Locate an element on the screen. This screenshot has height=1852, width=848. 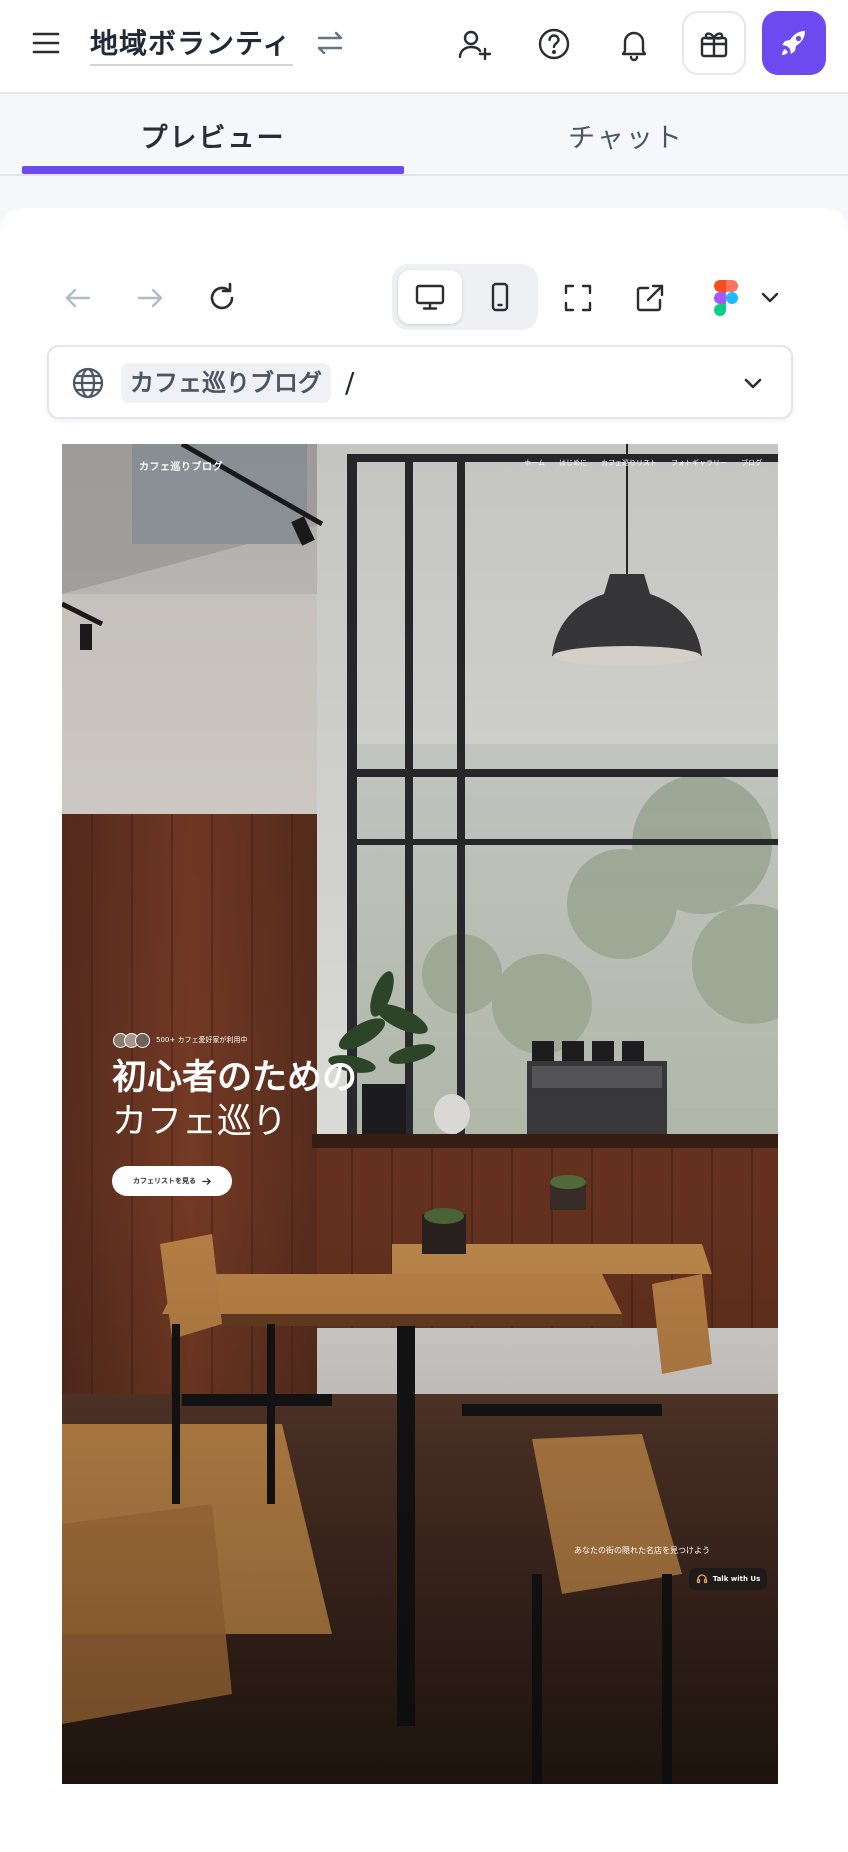
forward-button is located at coordinates (150, 298).